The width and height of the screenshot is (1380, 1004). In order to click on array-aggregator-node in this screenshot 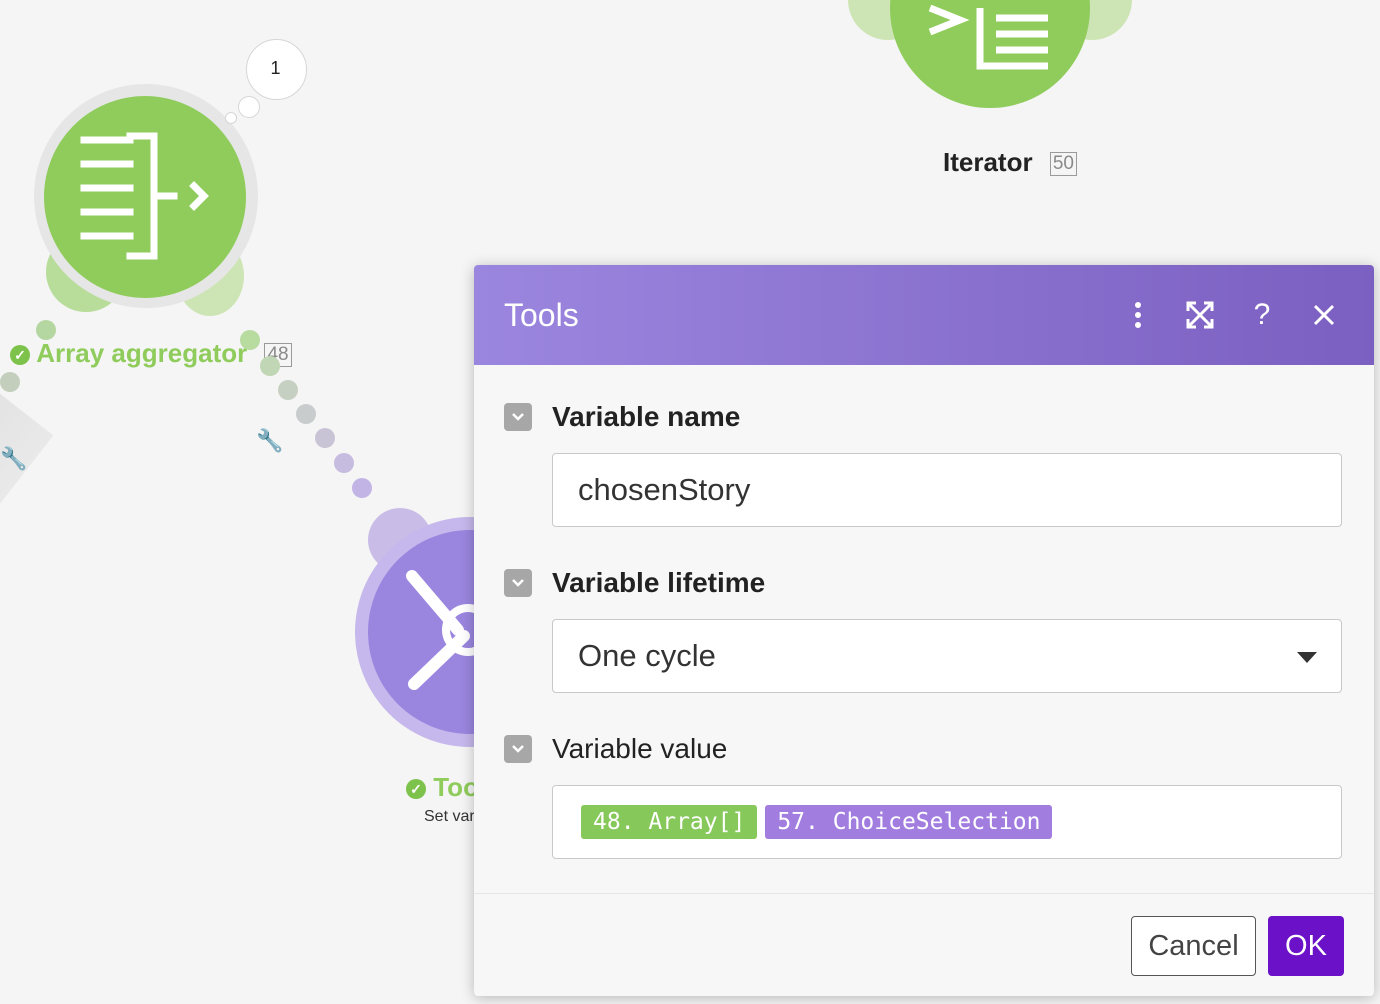, I will do `click(145, 197)`.